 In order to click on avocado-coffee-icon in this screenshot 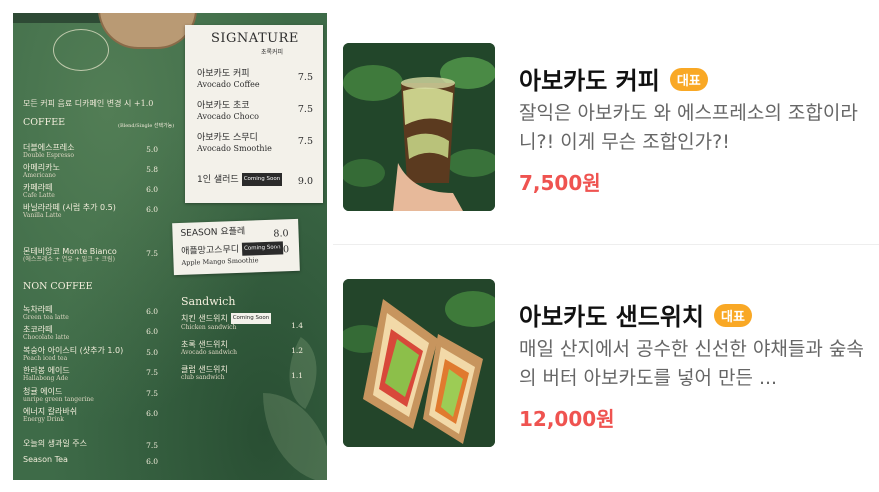, I will do `click(419, 127)`.